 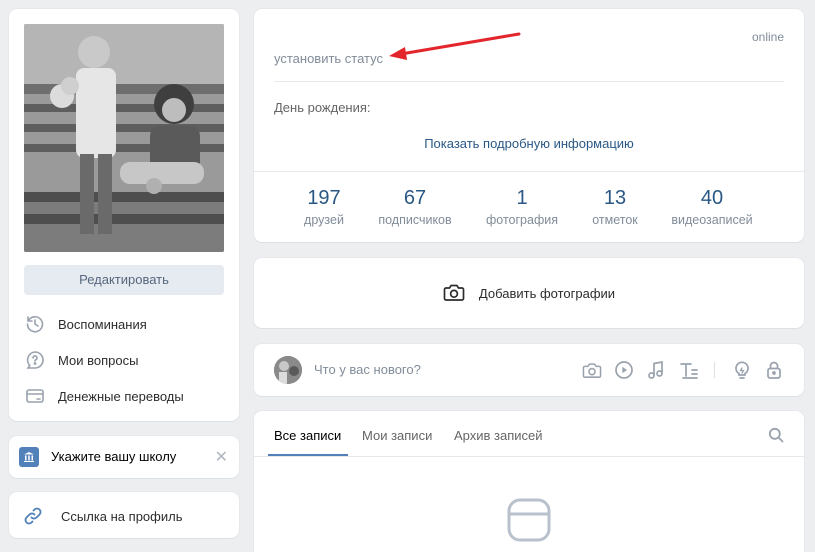 What do you see at coordinates (522, 198) in the screenshot?
I see `counter-value: 1` at bounding box center [522, 198].